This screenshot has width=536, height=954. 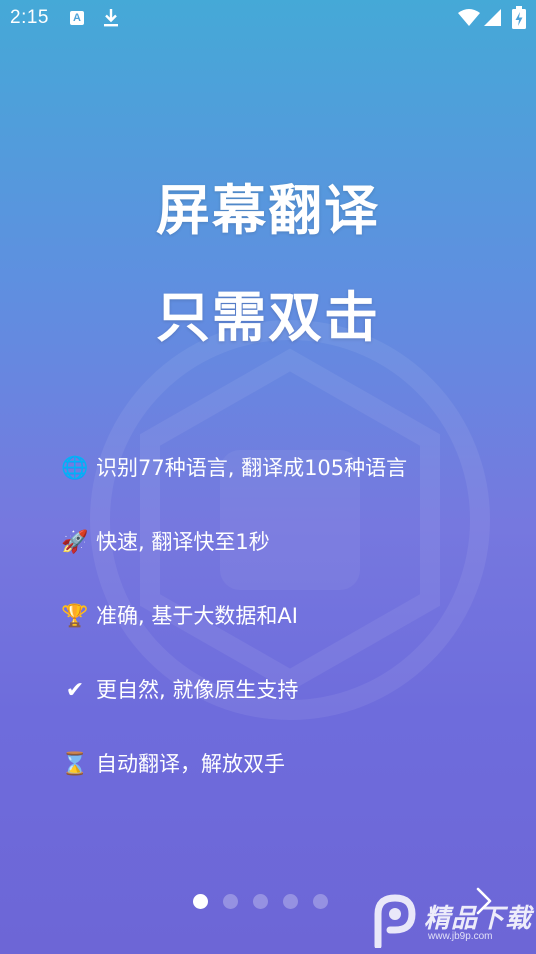 I want to click on wifi-icon, so click(x=469, y=17).